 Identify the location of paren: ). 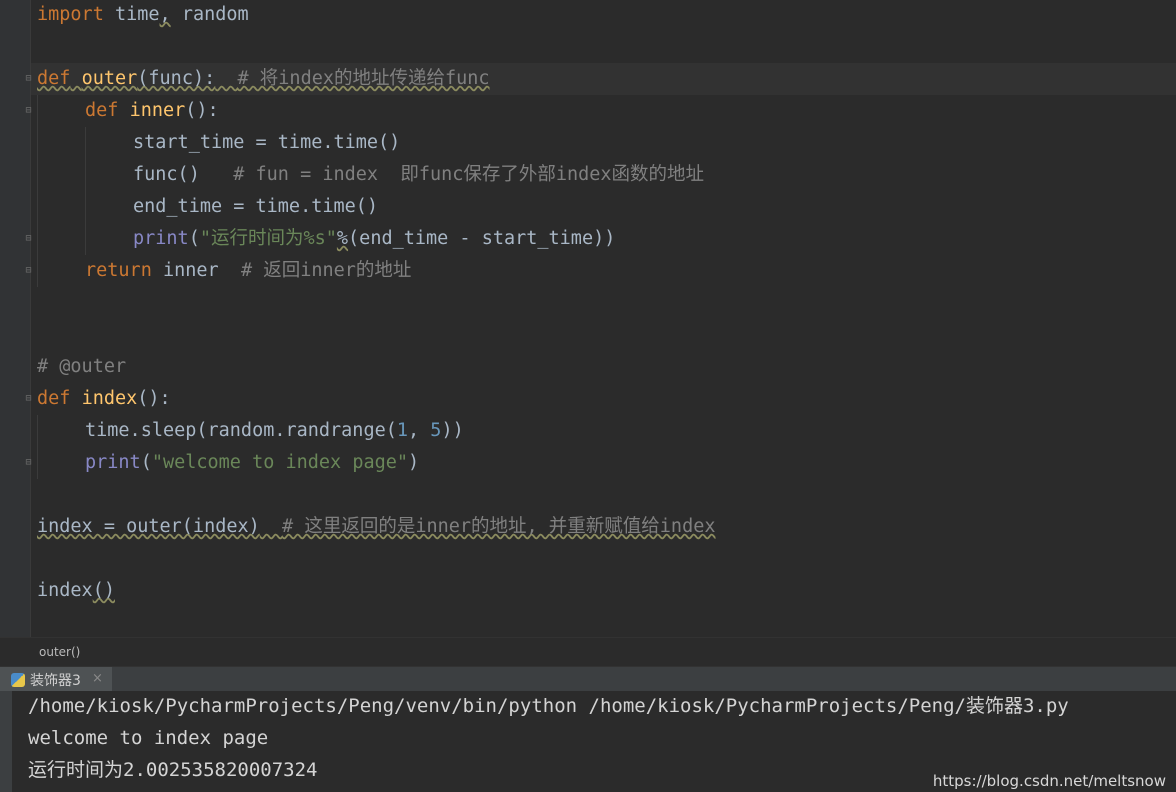
(414, 462).